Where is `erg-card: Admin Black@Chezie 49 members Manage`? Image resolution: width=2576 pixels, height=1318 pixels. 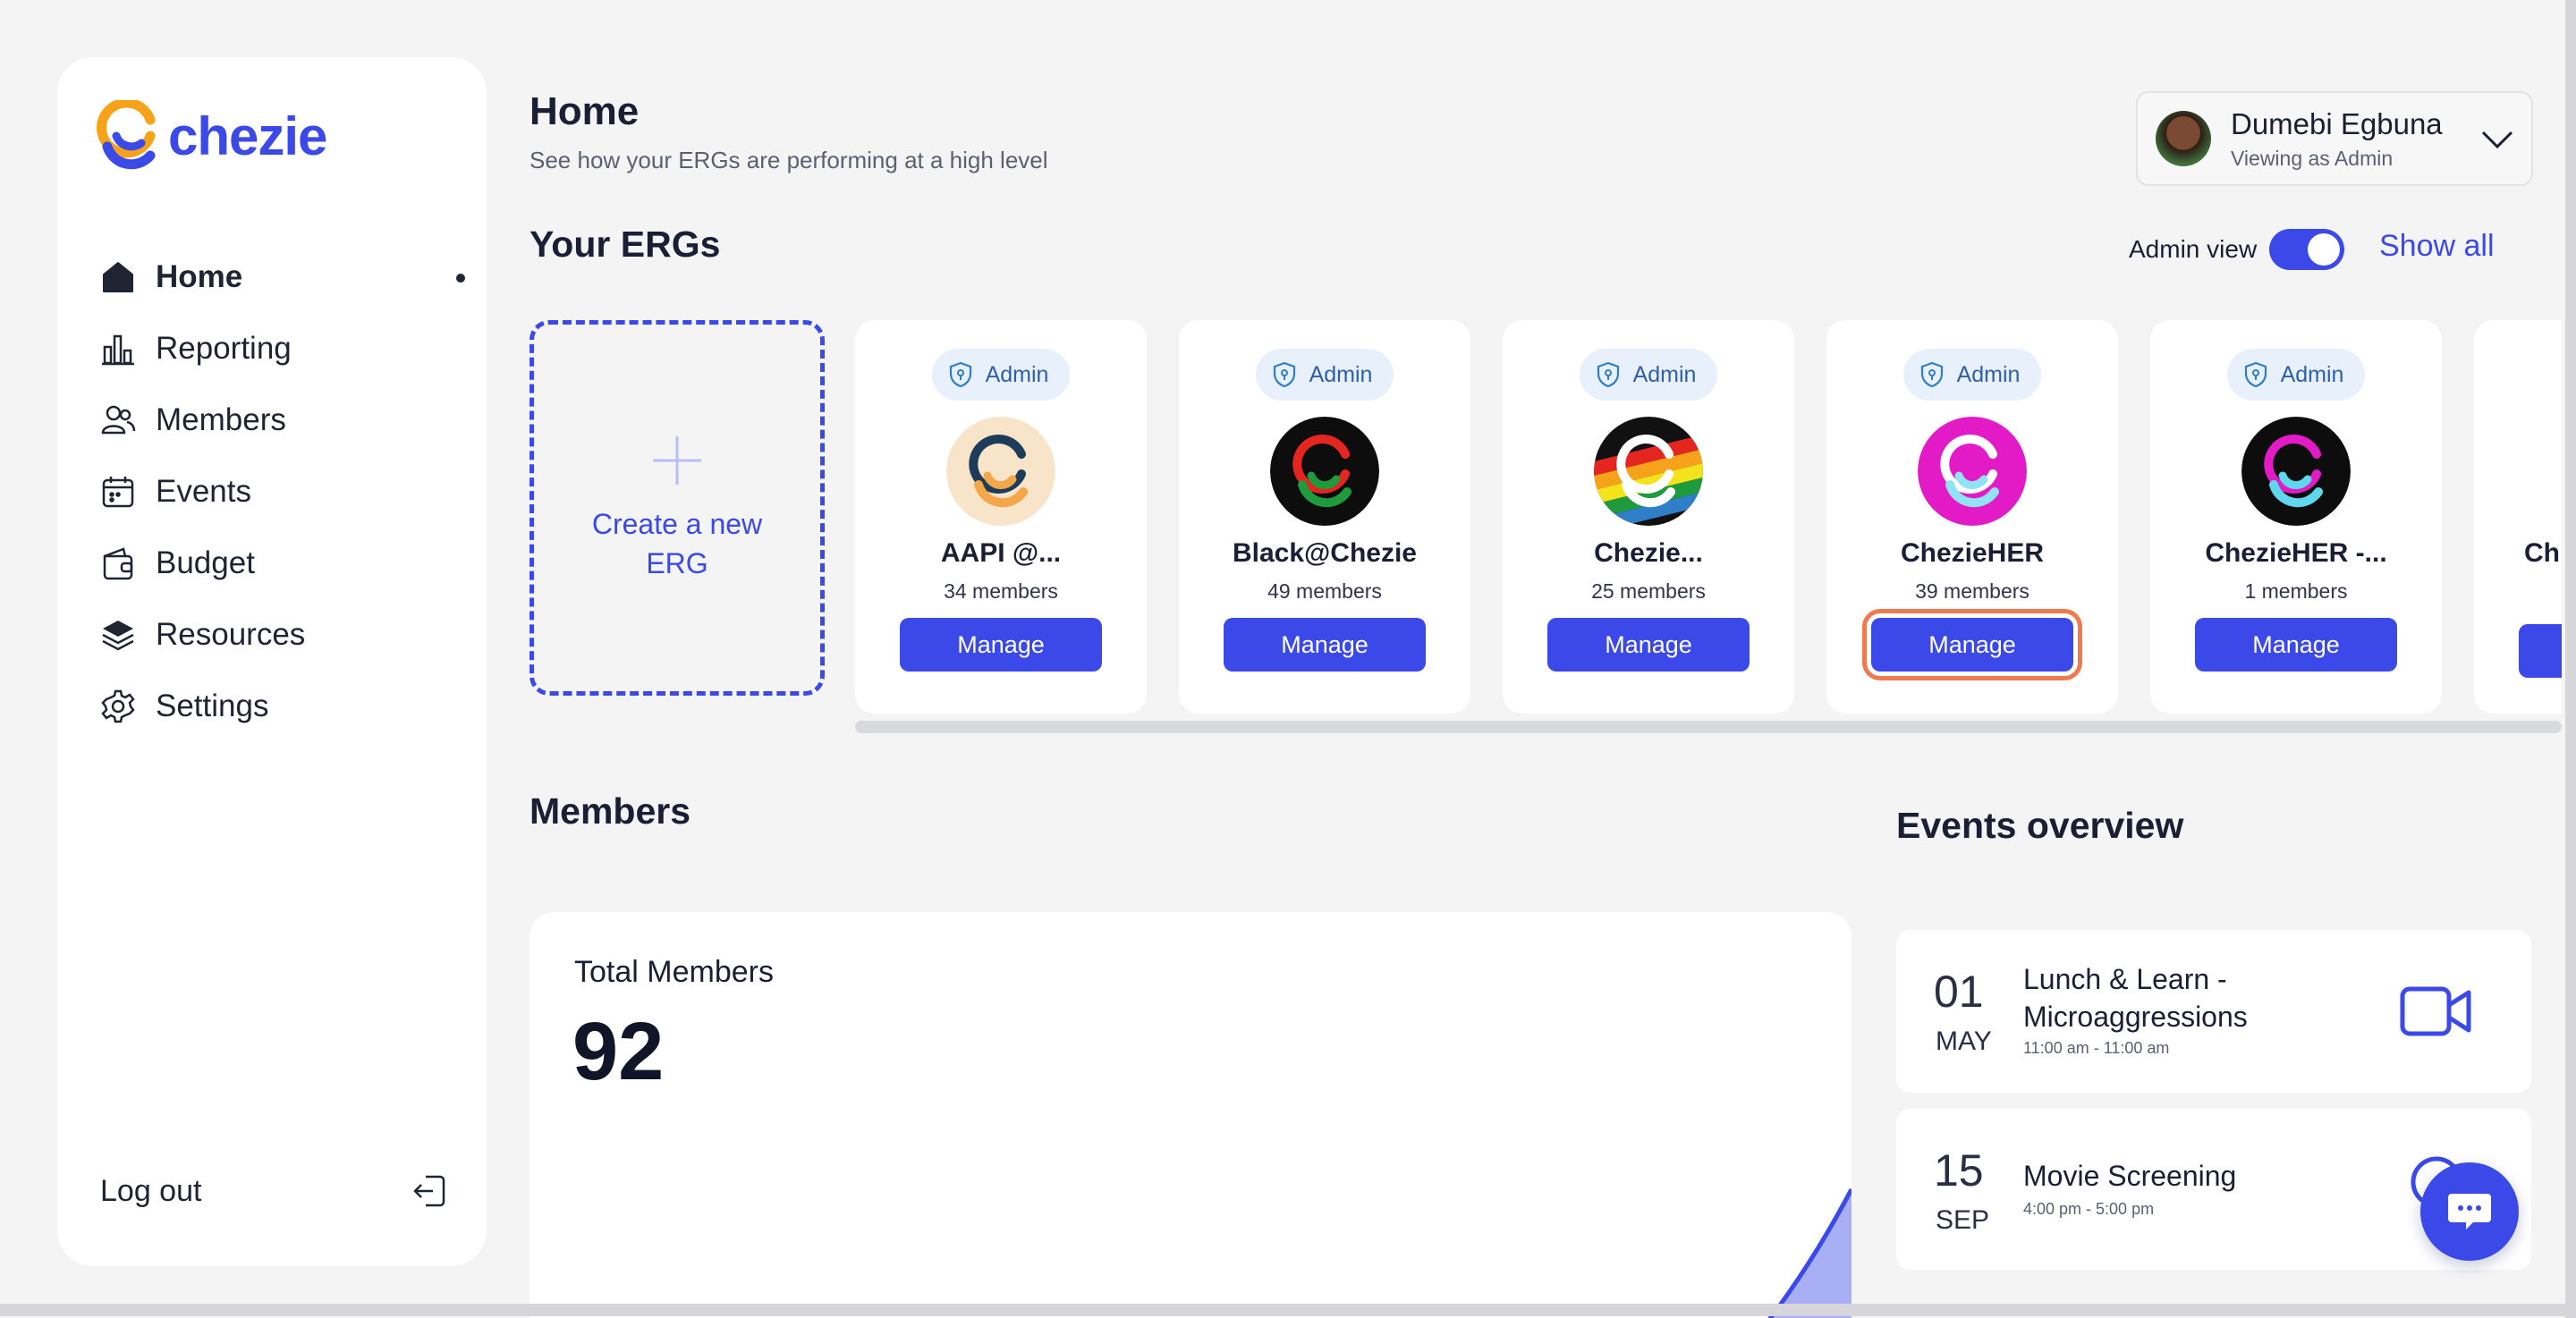
erg-card: Admin Black@Chezie 49 members Manage is located at coordinates (1324, 517).